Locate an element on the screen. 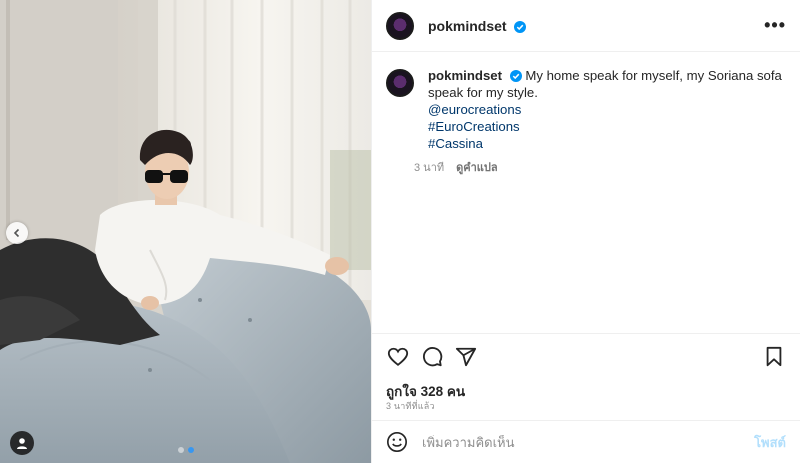  bookmark-icon is located at coordinates (774, 356).